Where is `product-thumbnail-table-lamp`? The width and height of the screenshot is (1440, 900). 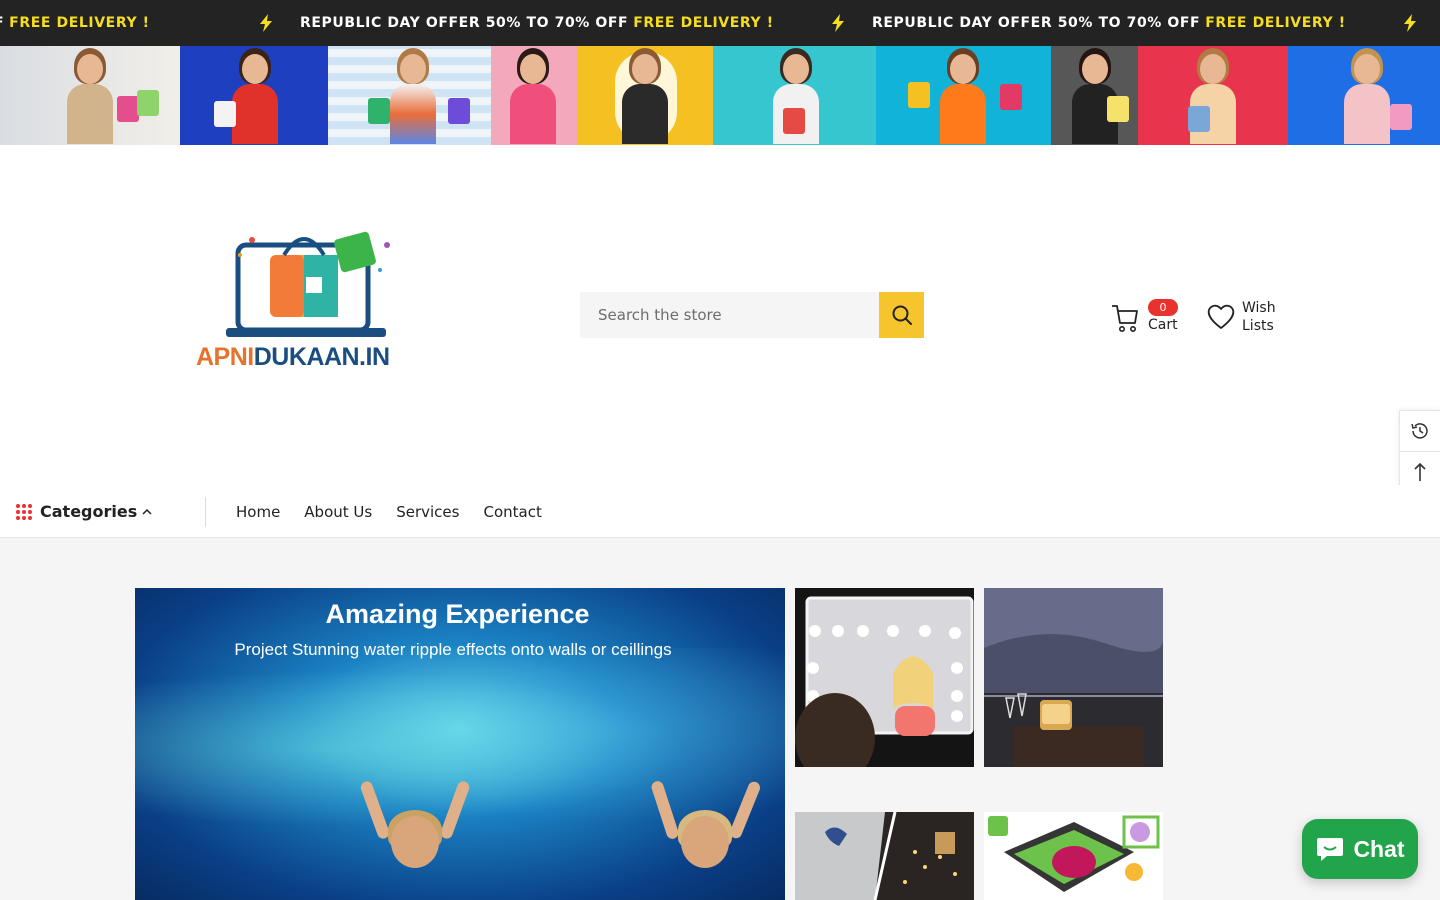
product-thumbnail-table-lamp is located at coordinates (1073, 677).